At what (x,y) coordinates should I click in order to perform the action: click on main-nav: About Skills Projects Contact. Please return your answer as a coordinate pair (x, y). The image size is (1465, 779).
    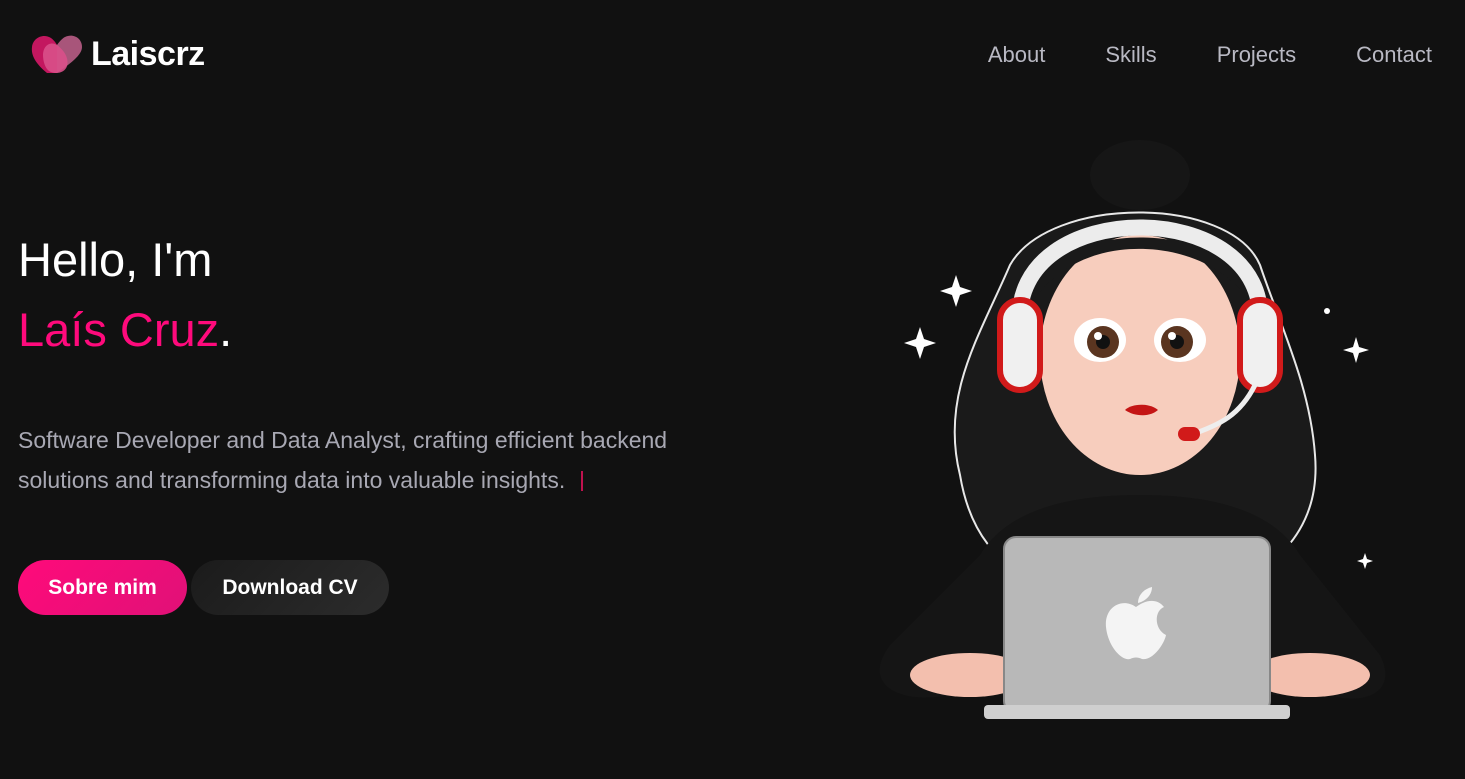
    Looking at the image, I should click on (1210, 55).